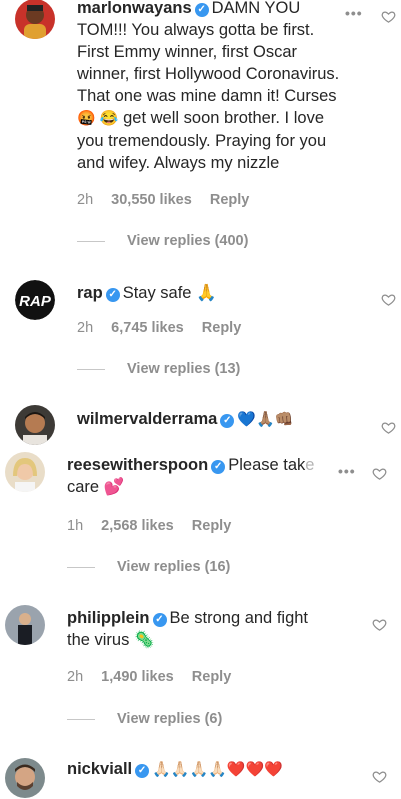 Image resolution: width=401 pixels, height=799 pixels. What do you see at coordinates (108, 618) in the screenshot?
I see `username: philipplein` at bounding box center [108, 618].